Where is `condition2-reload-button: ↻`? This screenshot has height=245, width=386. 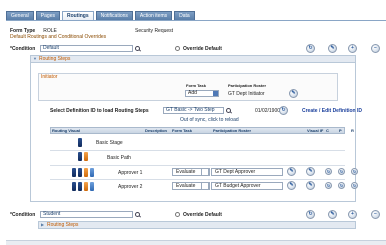 condition2-reload-button: ↻ is located at coordinates (310, 214).